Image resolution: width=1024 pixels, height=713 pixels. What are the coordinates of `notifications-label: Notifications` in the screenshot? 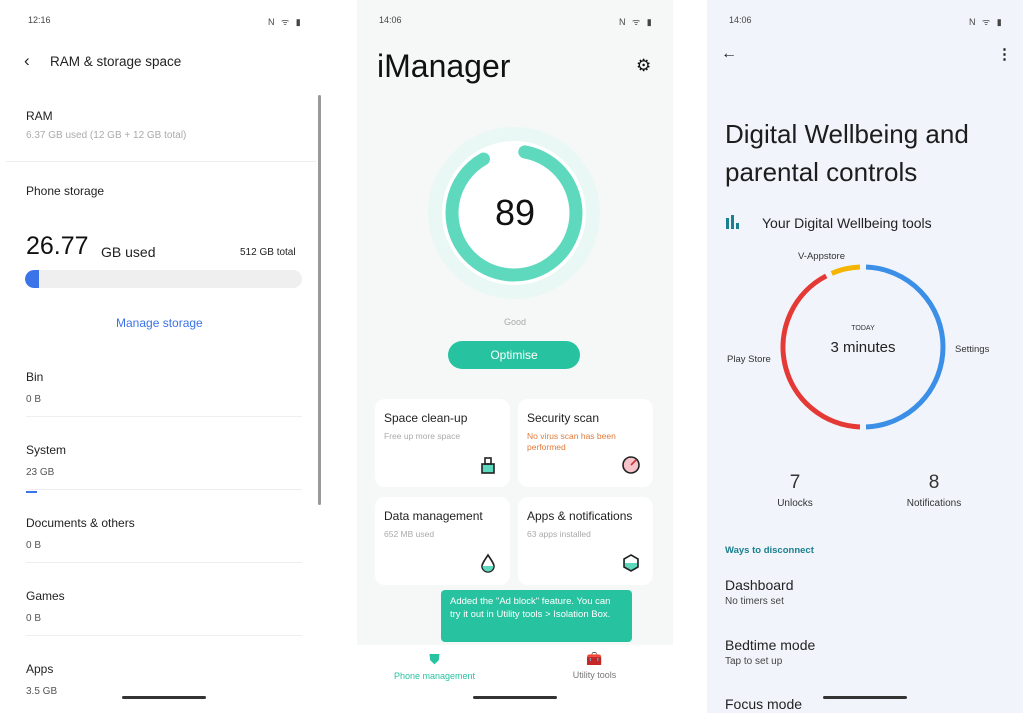 It's located at (934, 503).